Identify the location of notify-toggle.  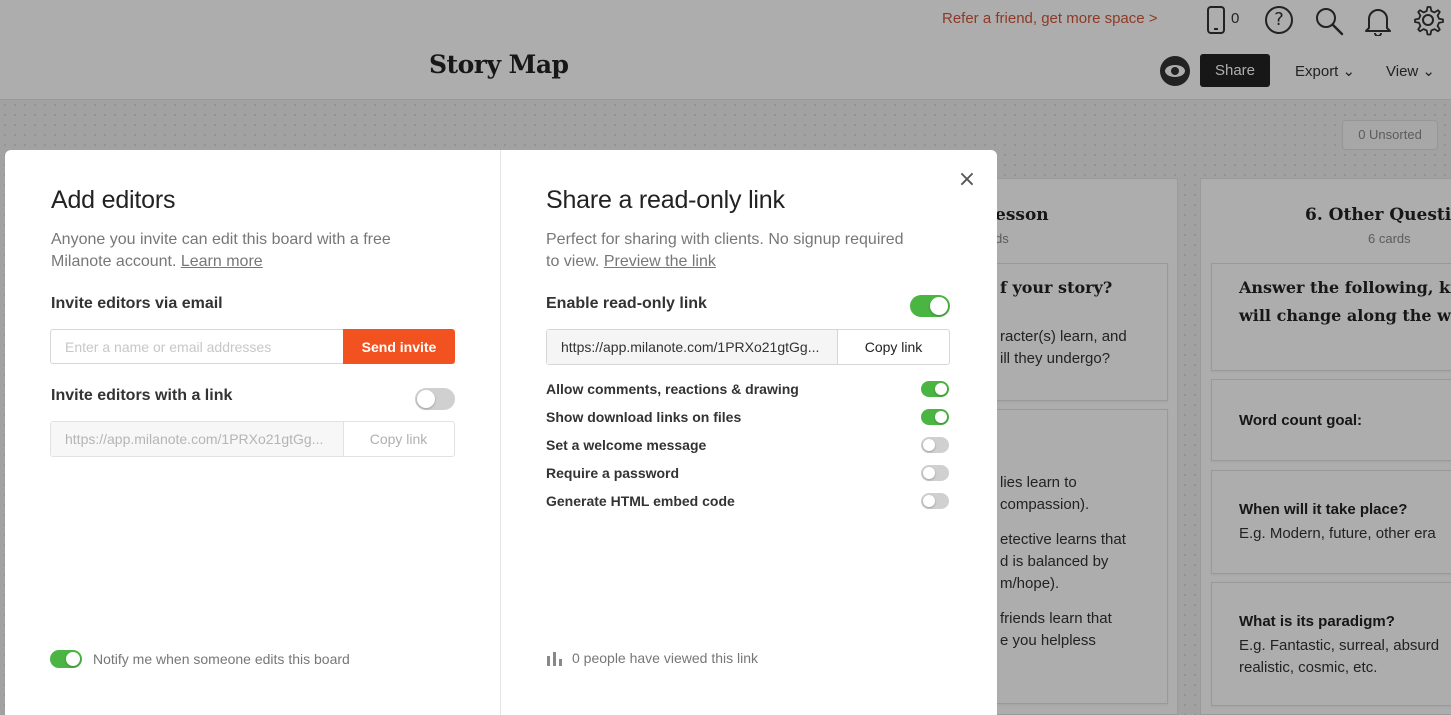
(66, 659).